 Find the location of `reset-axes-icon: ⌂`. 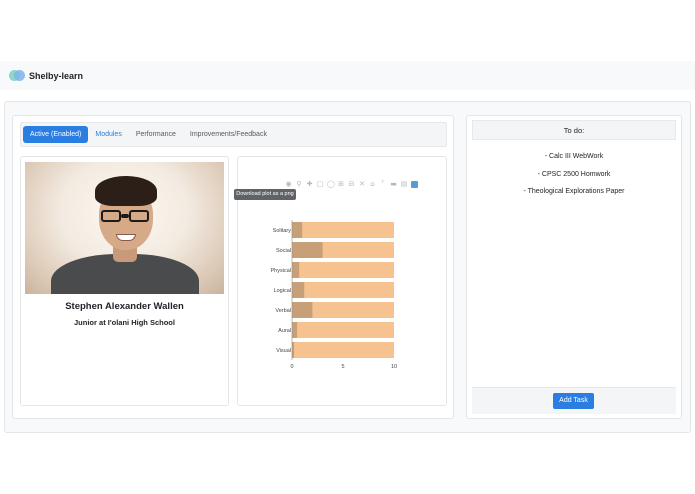

reset-axes-icon: ⌂ is located at coordinates (372, 184).